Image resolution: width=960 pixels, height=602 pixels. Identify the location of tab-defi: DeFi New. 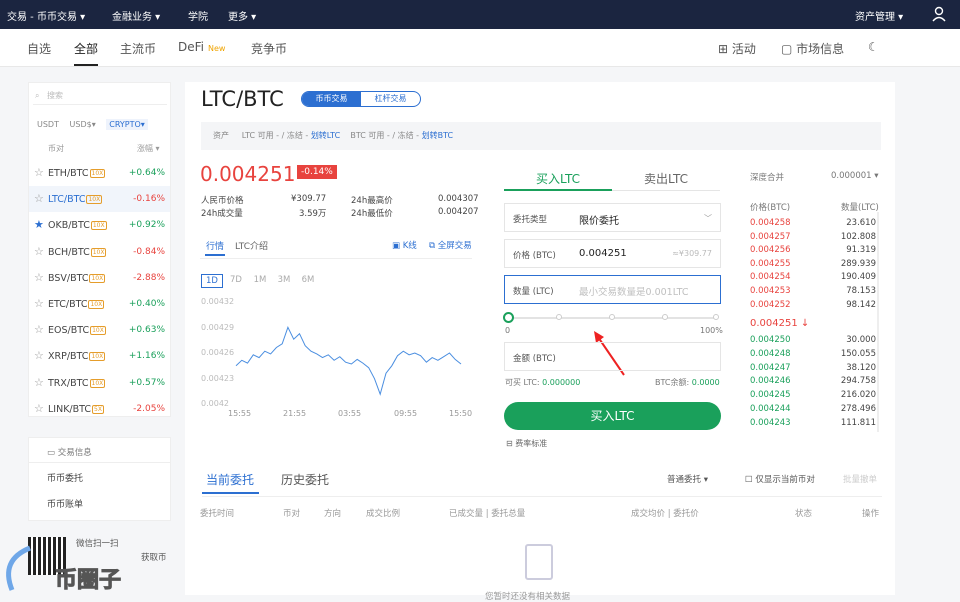
(201, 47).